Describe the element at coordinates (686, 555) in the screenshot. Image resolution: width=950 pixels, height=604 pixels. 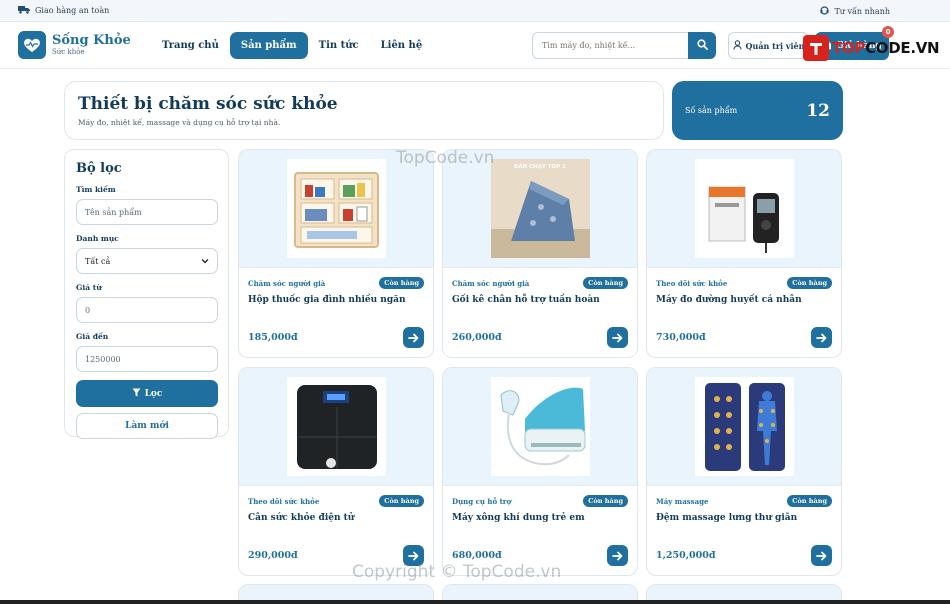
I see `product-price: 1,250,000đ` at that location.